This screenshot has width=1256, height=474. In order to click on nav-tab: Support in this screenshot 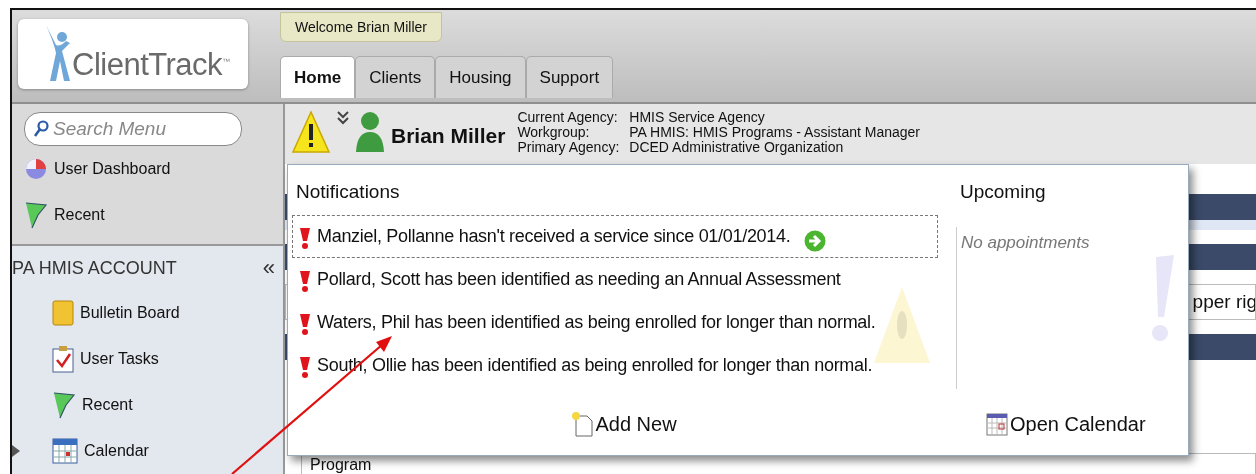, I will do `click(569, 77)`.